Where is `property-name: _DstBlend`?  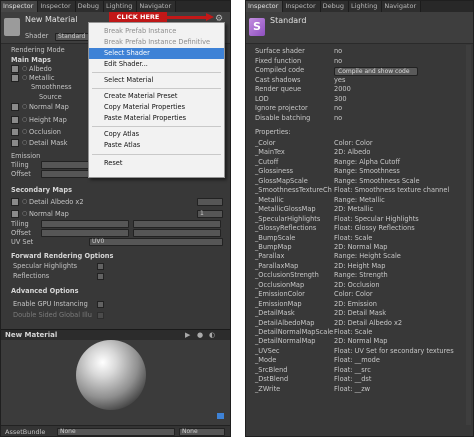
property-name: _DstBlend is located at coordinates (272, 379).